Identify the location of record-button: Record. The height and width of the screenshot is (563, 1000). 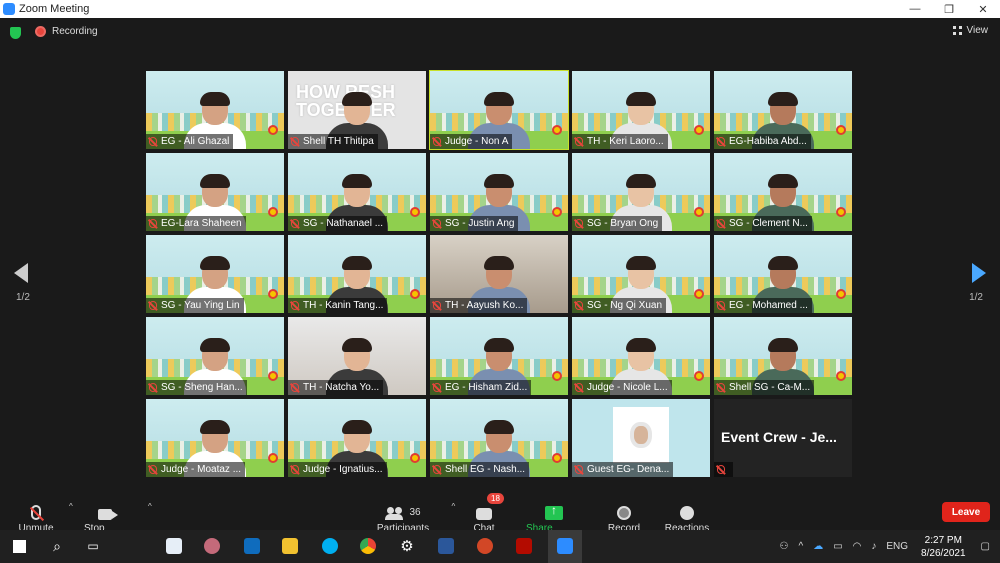
(624, 514).